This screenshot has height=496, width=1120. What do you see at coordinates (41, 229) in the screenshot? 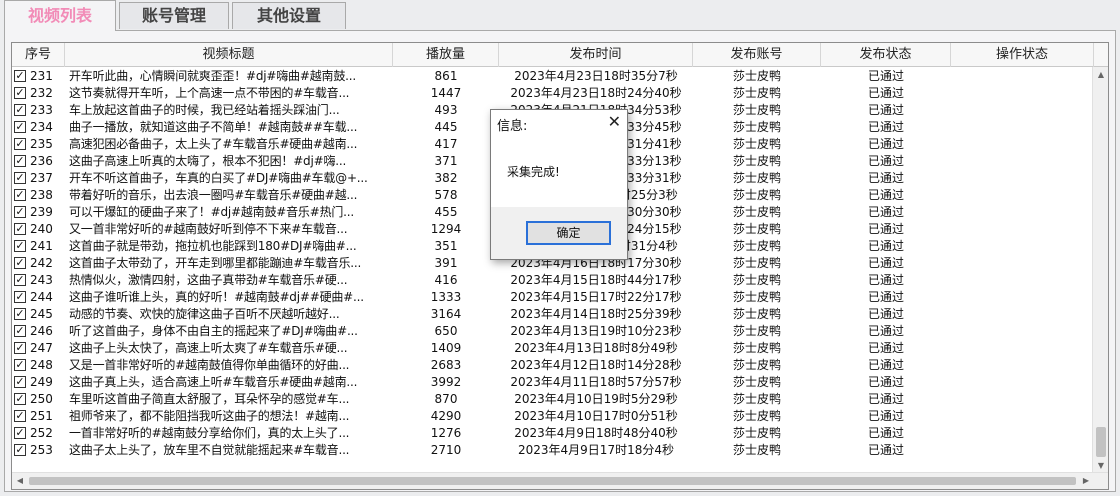
I see `row-index: 240` at bounding box center [41, 229].